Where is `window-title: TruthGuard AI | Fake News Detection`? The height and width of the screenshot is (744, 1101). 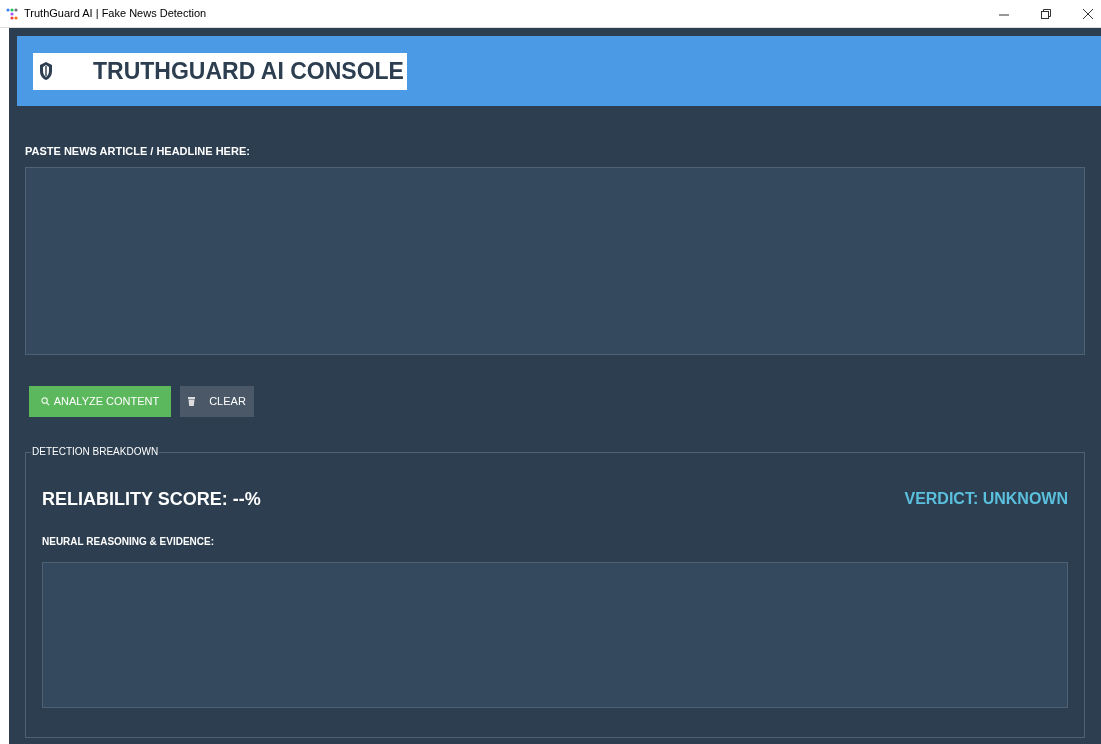
window-title: TruthGuard AI | Fake News Detection is located at coordinates (115, 14).